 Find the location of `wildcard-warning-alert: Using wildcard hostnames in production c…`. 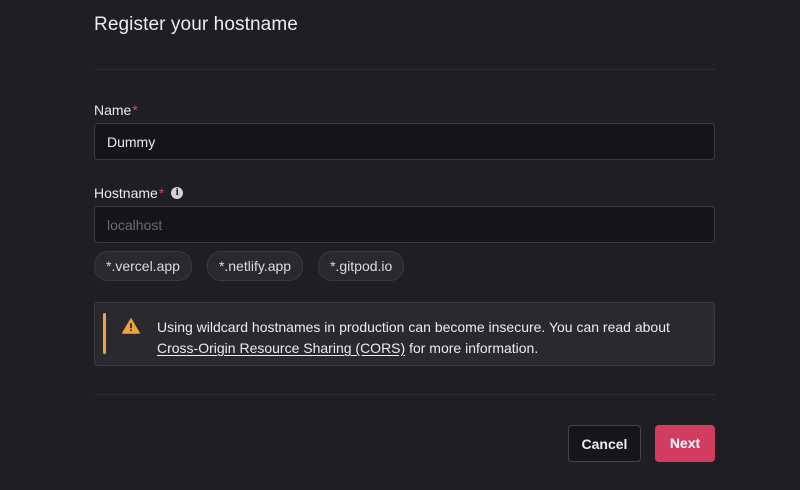

wildcard-warning-alert: Using wildcard hostnames in production c… is located at coordinates (404, 334).